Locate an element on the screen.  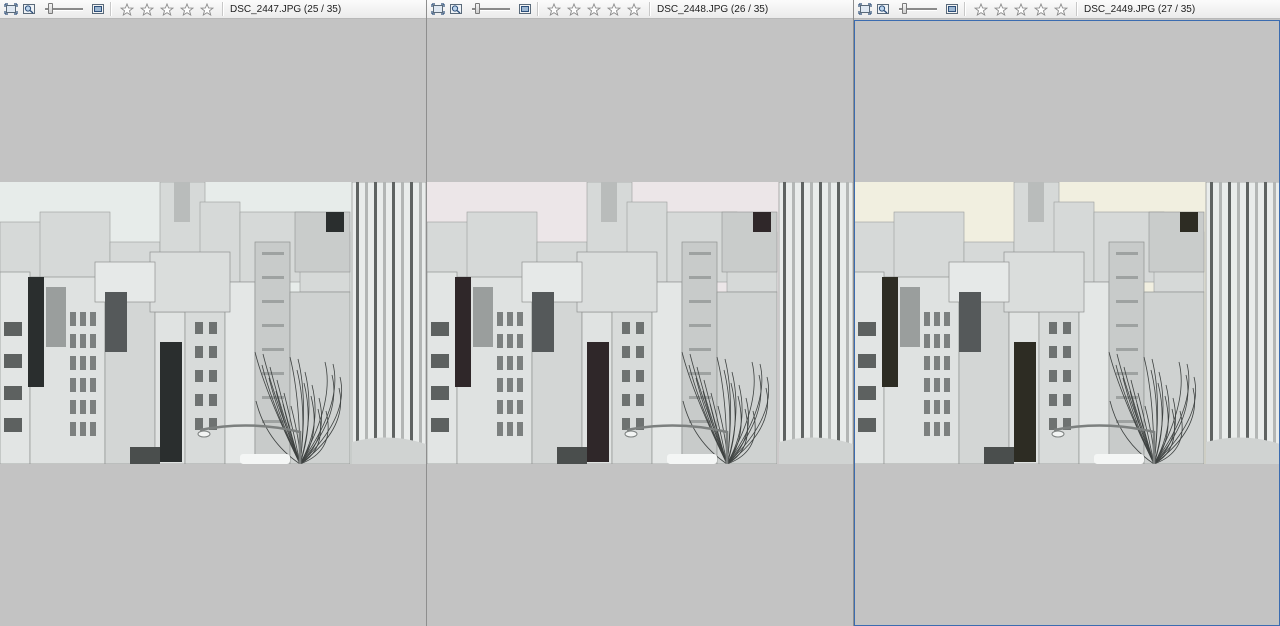
pane-toolbar: DSC_2449.JPG (27 / 35) is located at coordinates (1067, 9).